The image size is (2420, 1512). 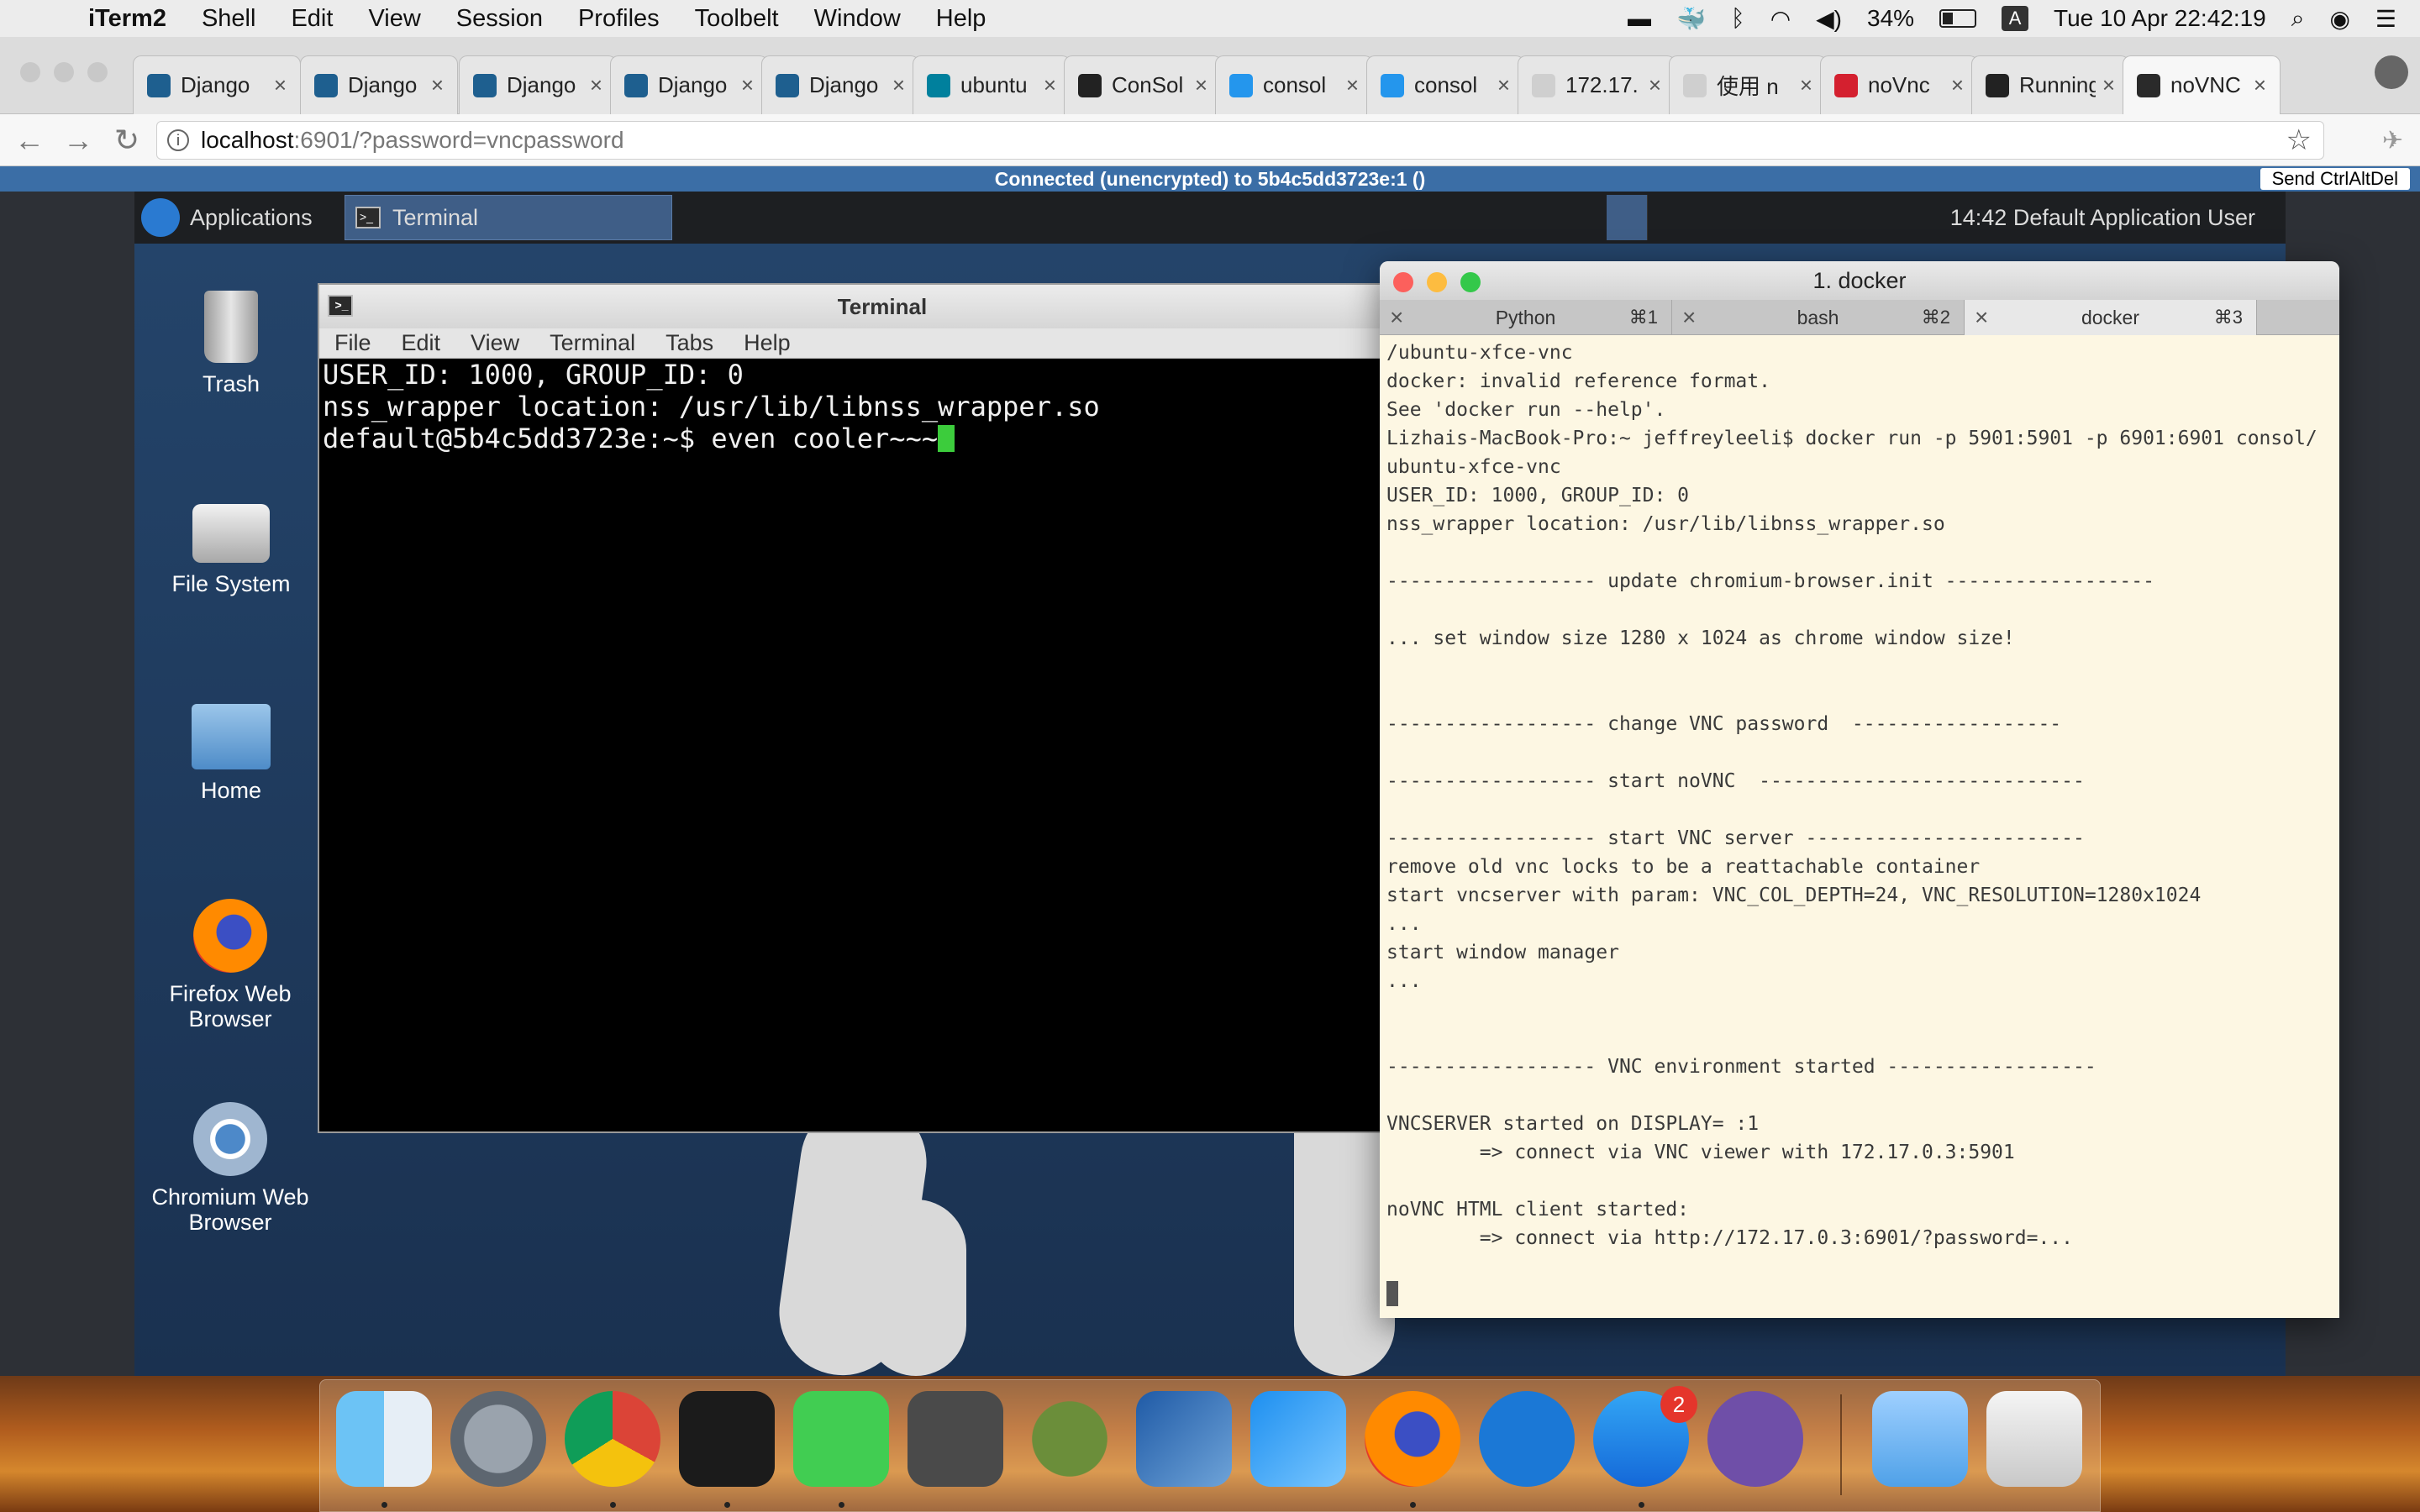 I want to click on github-desktop-icon, so click(x=1755, y=1439).